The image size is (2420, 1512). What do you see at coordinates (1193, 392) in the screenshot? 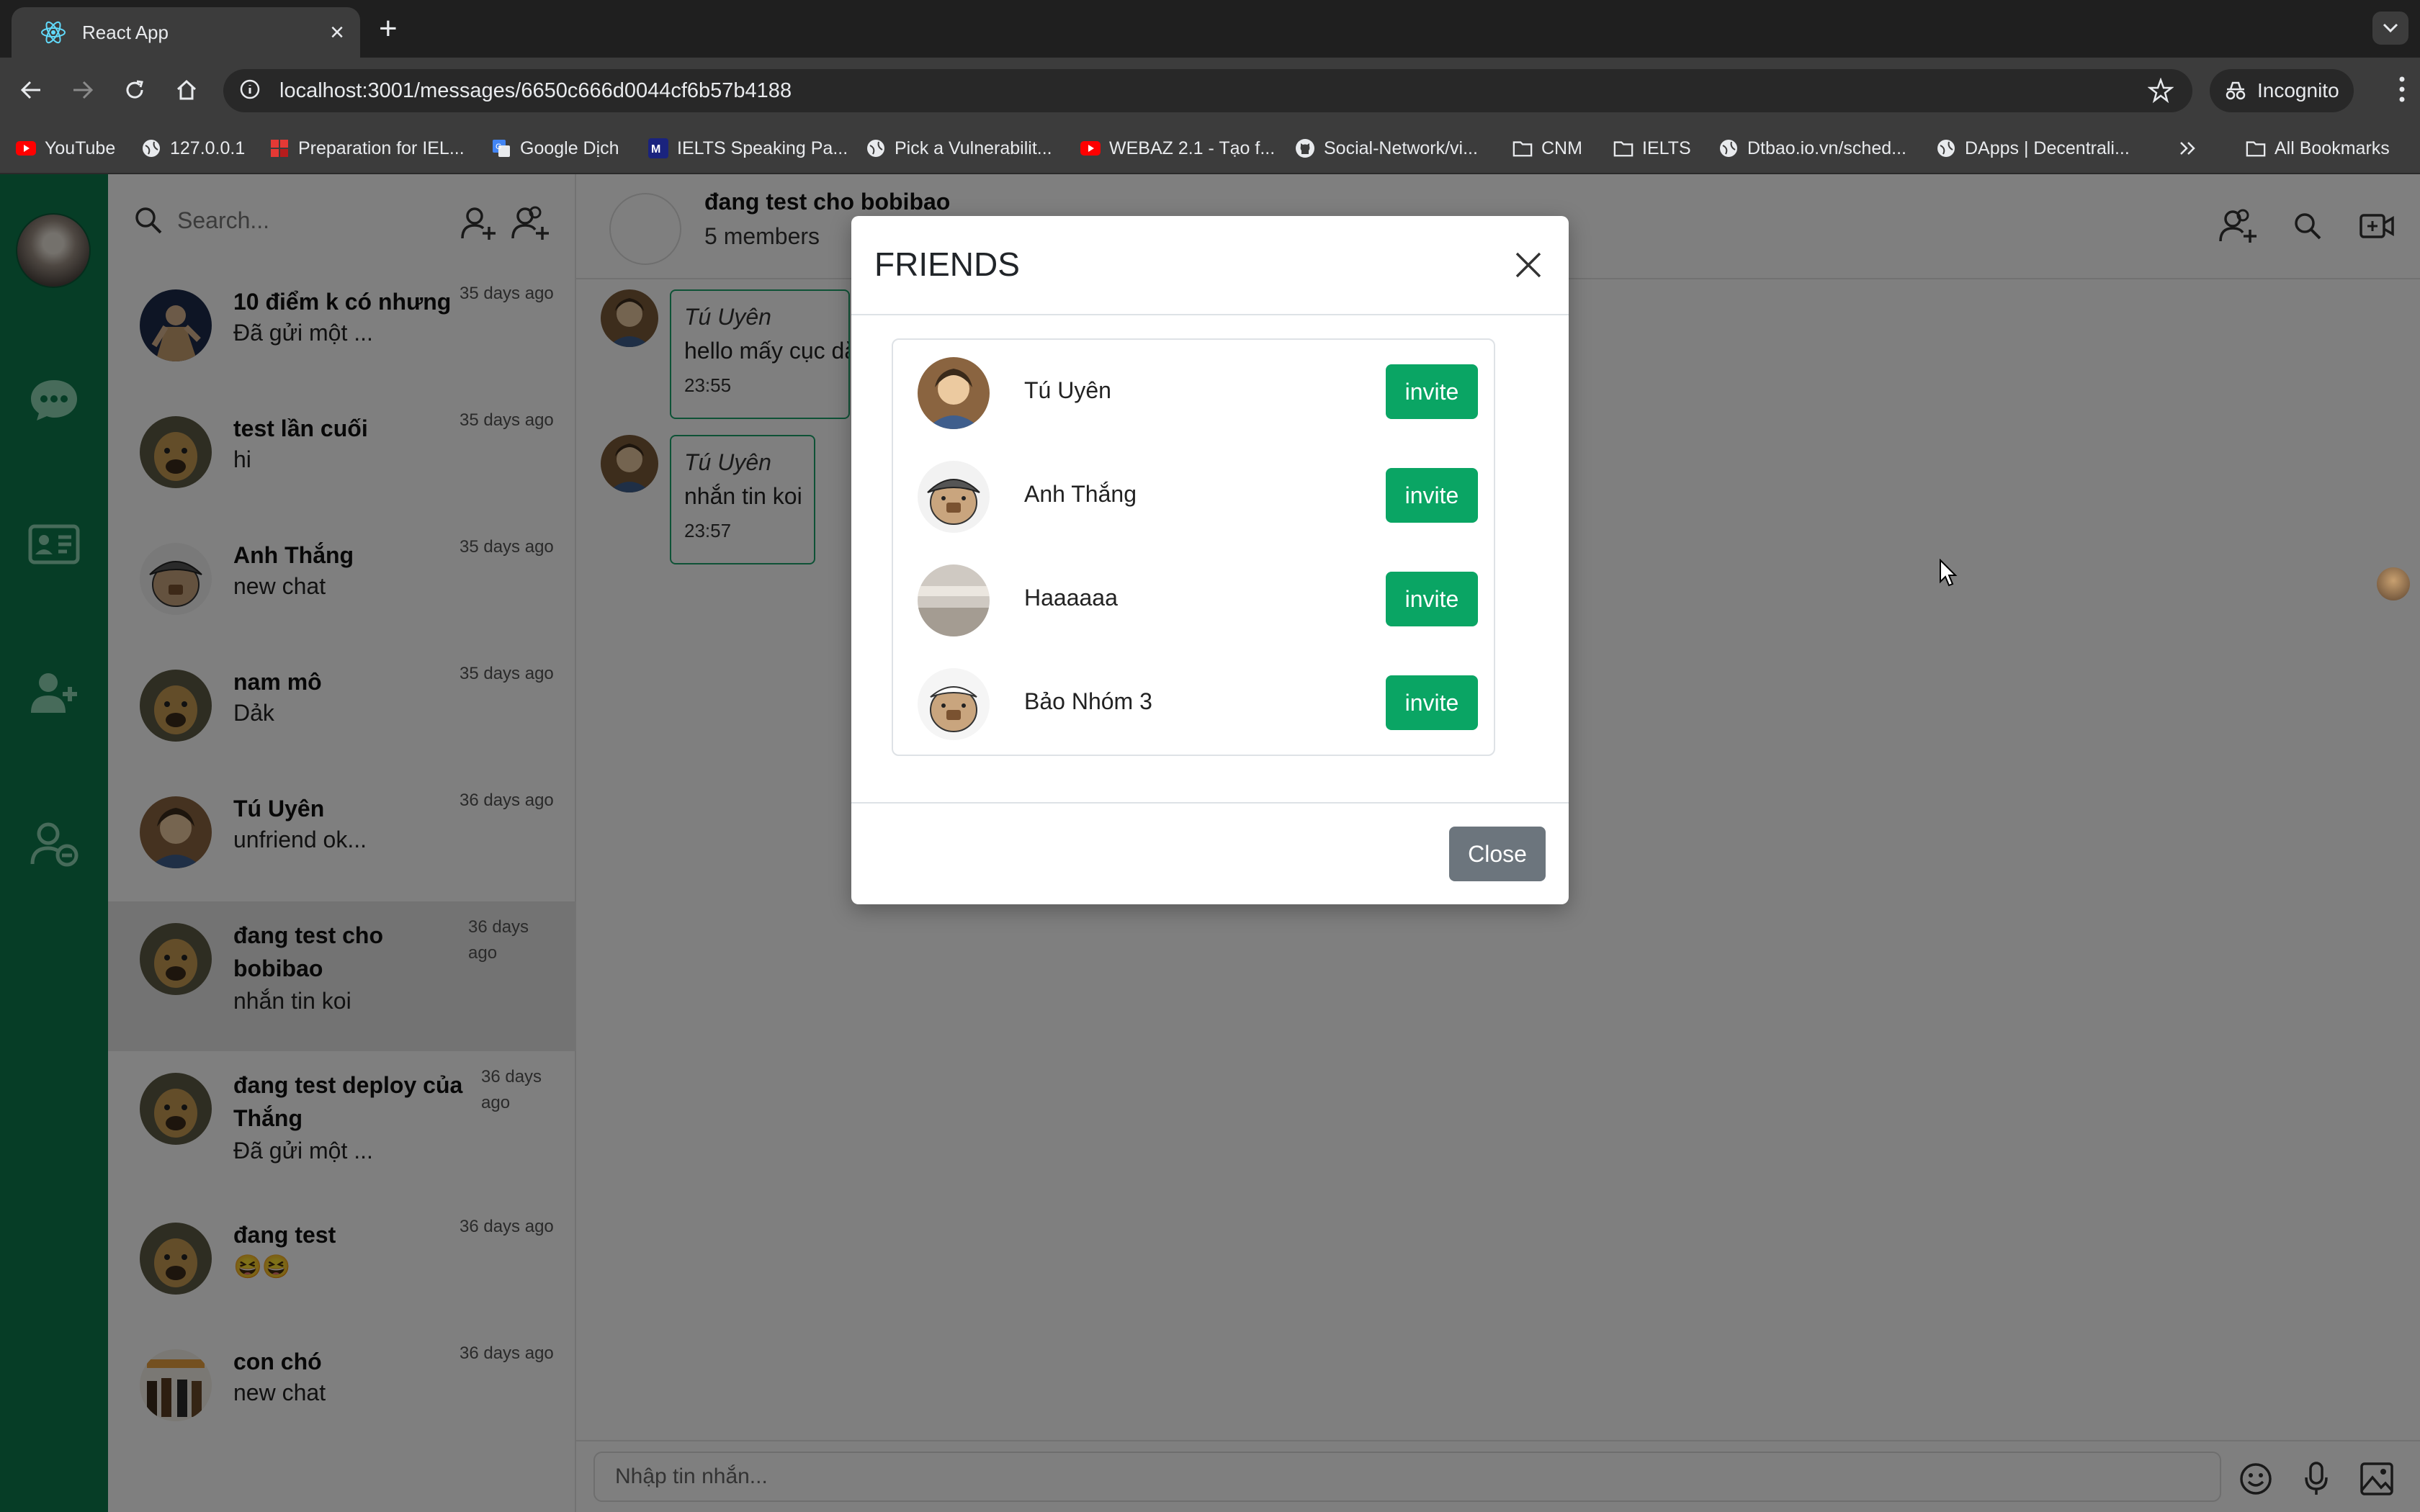
I see `list-item: Tú Uyên invite` at bounding box center [1193, 392].